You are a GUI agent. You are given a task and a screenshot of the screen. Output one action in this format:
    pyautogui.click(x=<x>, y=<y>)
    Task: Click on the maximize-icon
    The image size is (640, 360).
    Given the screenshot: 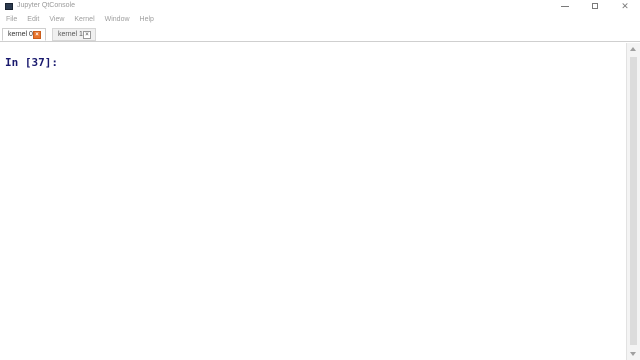 What is the action you would take?
    pyautogui.click(x=595, y=6)
    